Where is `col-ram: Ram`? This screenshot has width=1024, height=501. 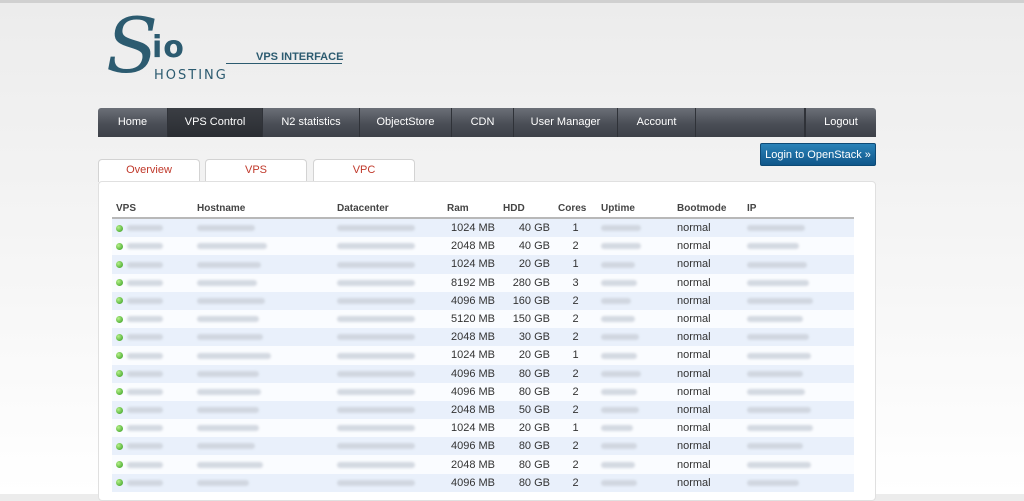 col-ram: Ram is located at coordinates (471, 209).